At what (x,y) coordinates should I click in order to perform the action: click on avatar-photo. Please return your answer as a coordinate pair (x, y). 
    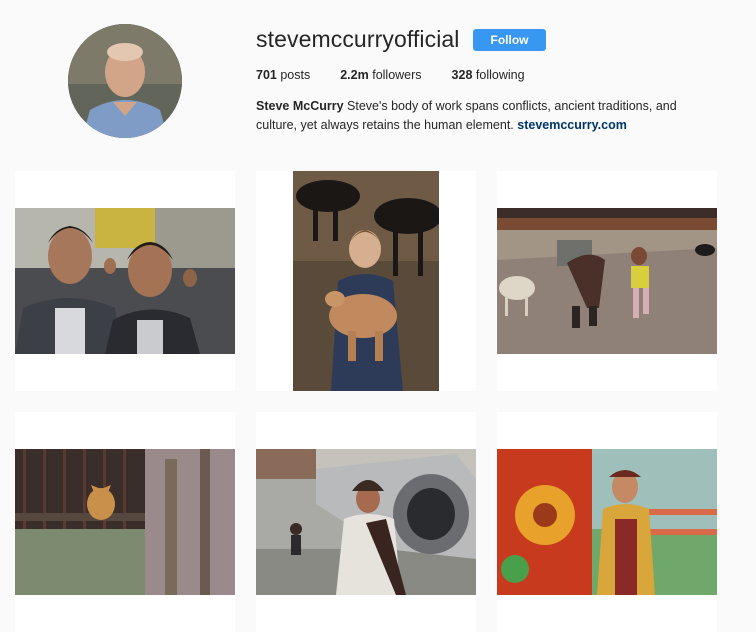
    Looking at the image, I should click on (125, 81).